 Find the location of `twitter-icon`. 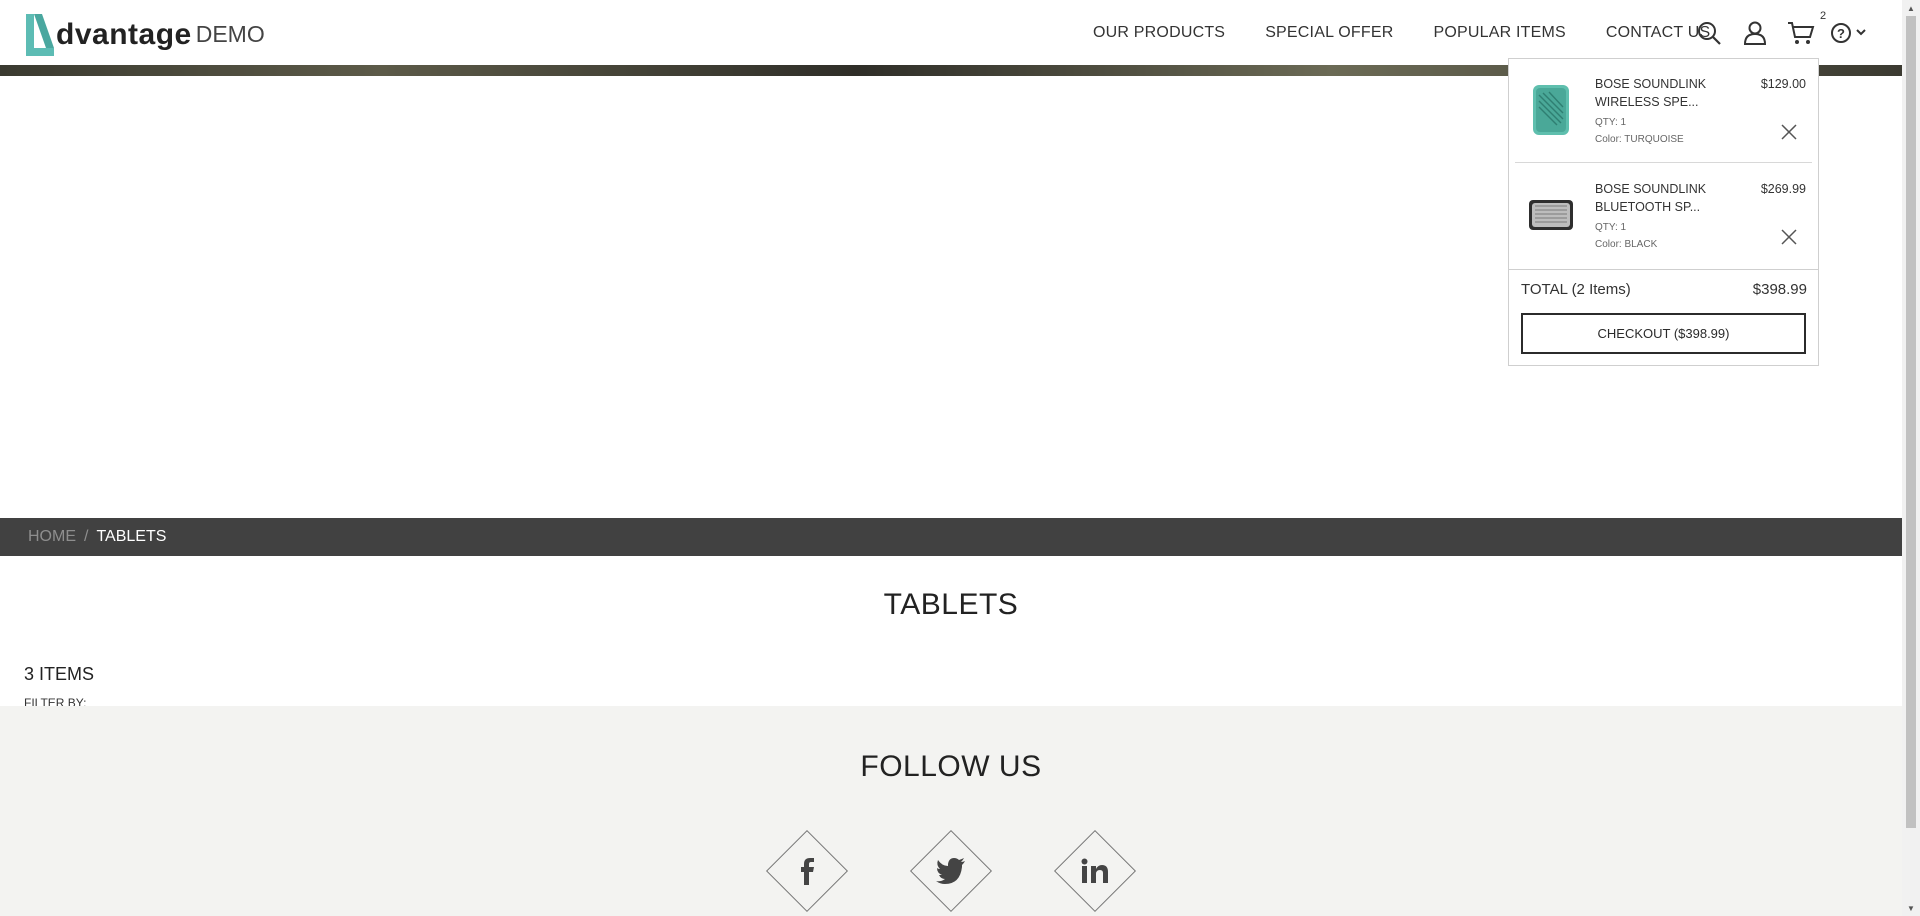

twitter-icon is located at coordinates (951, 871).